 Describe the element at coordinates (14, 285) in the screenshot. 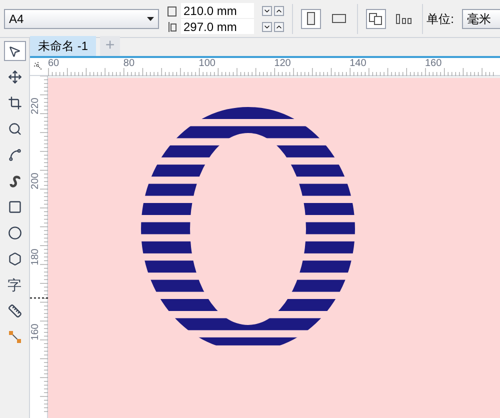

I see `text-tool: 字` at that location.